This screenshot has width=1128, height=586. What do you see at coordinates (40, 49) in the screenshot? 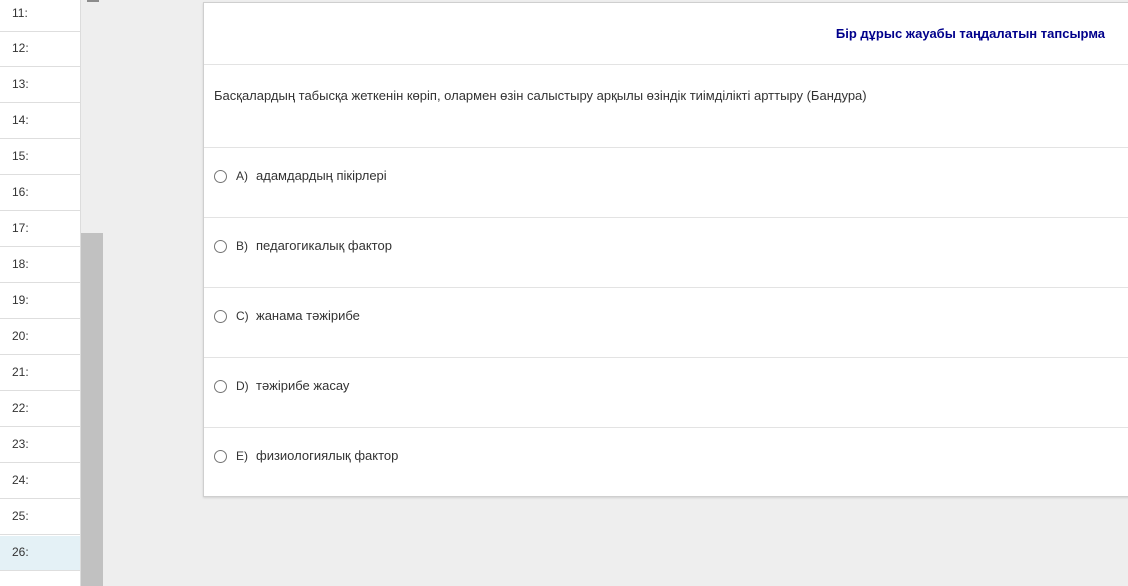
I see `question-number-item: 12:` at bounding box center [40, 49].